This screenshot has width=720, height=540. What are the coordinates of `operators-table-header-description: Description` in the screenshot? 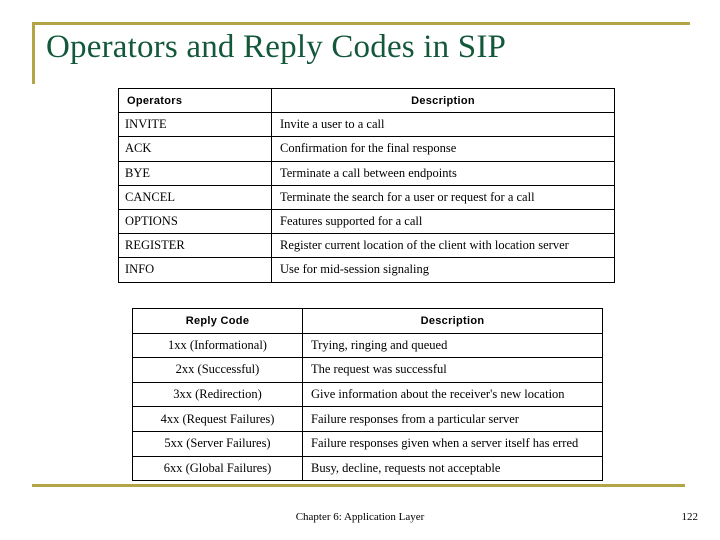 It's located at (443, 100).